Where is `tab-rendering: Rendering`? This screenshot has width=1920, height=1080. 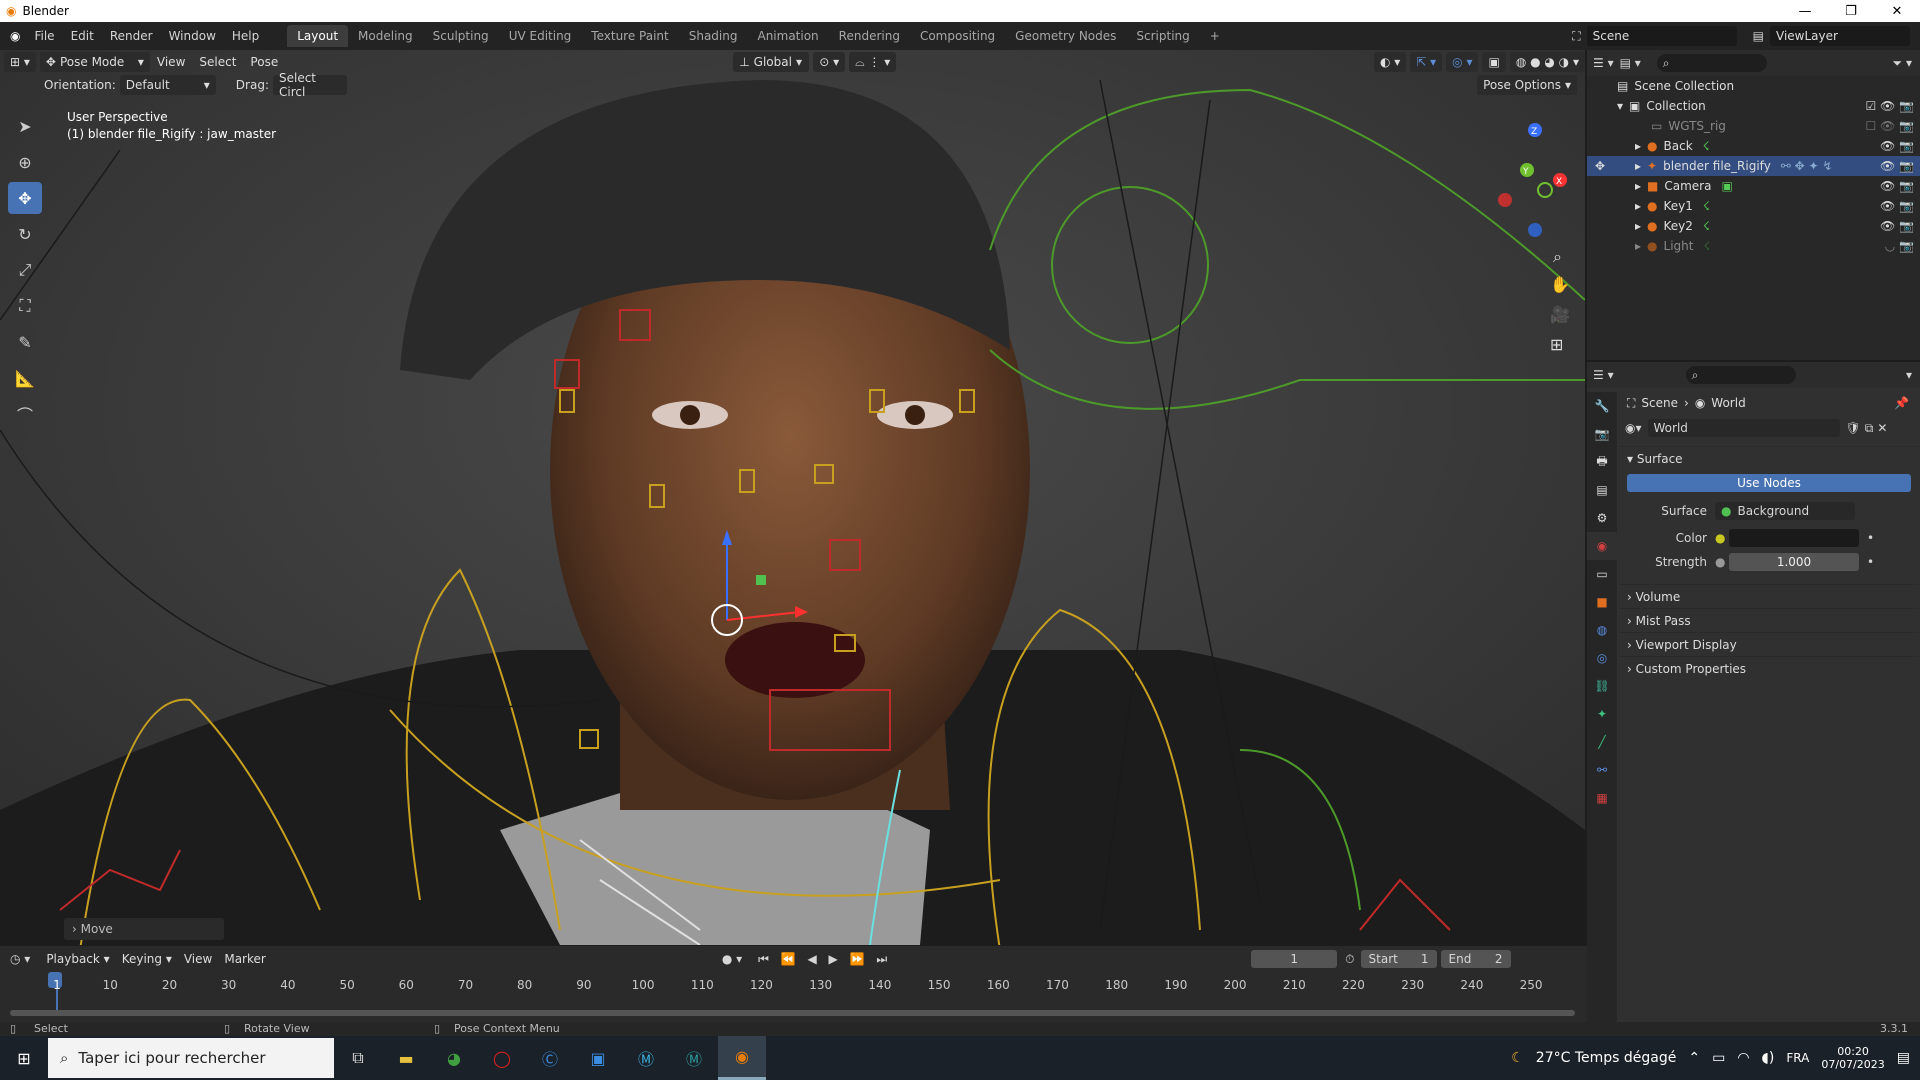 tab-rendering: Rendering is located at coordinates (869, 36).